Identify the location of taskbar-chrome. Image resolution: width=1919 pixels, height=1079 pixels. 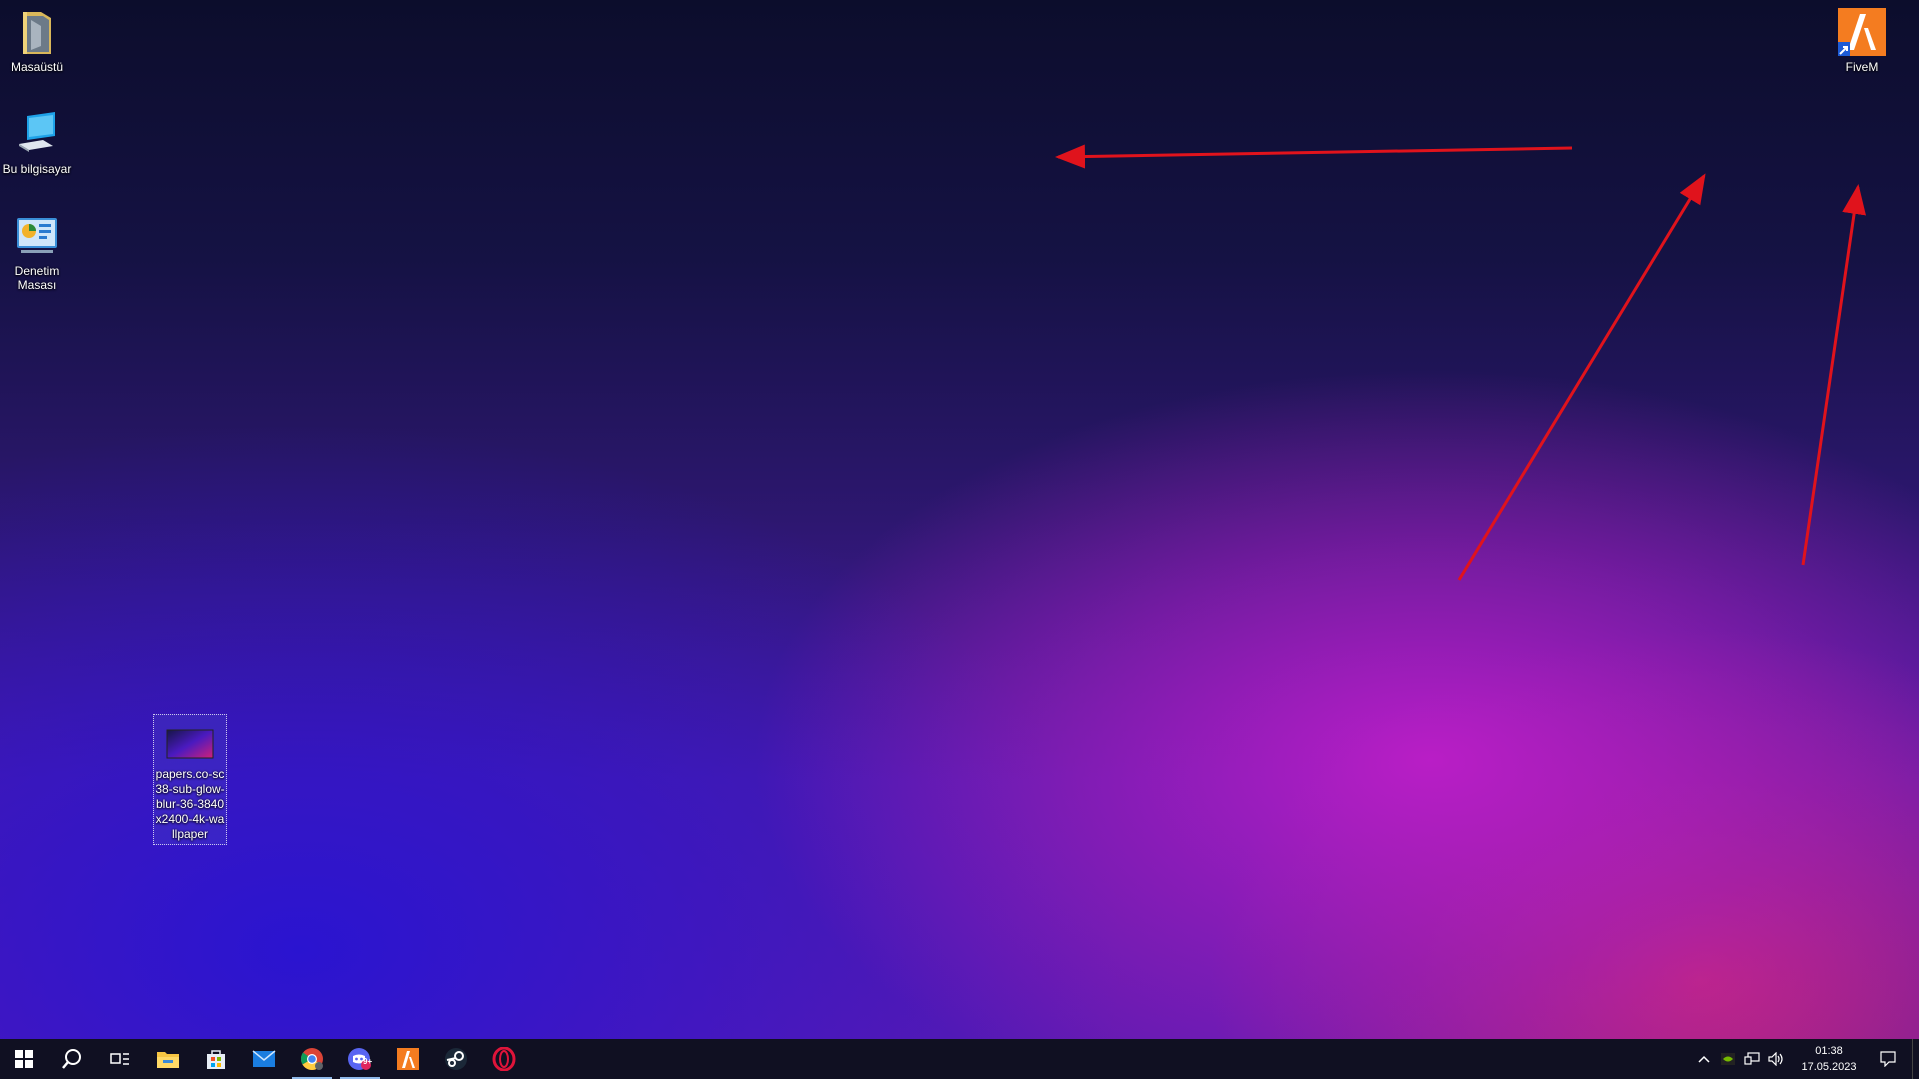
(312, 1059).